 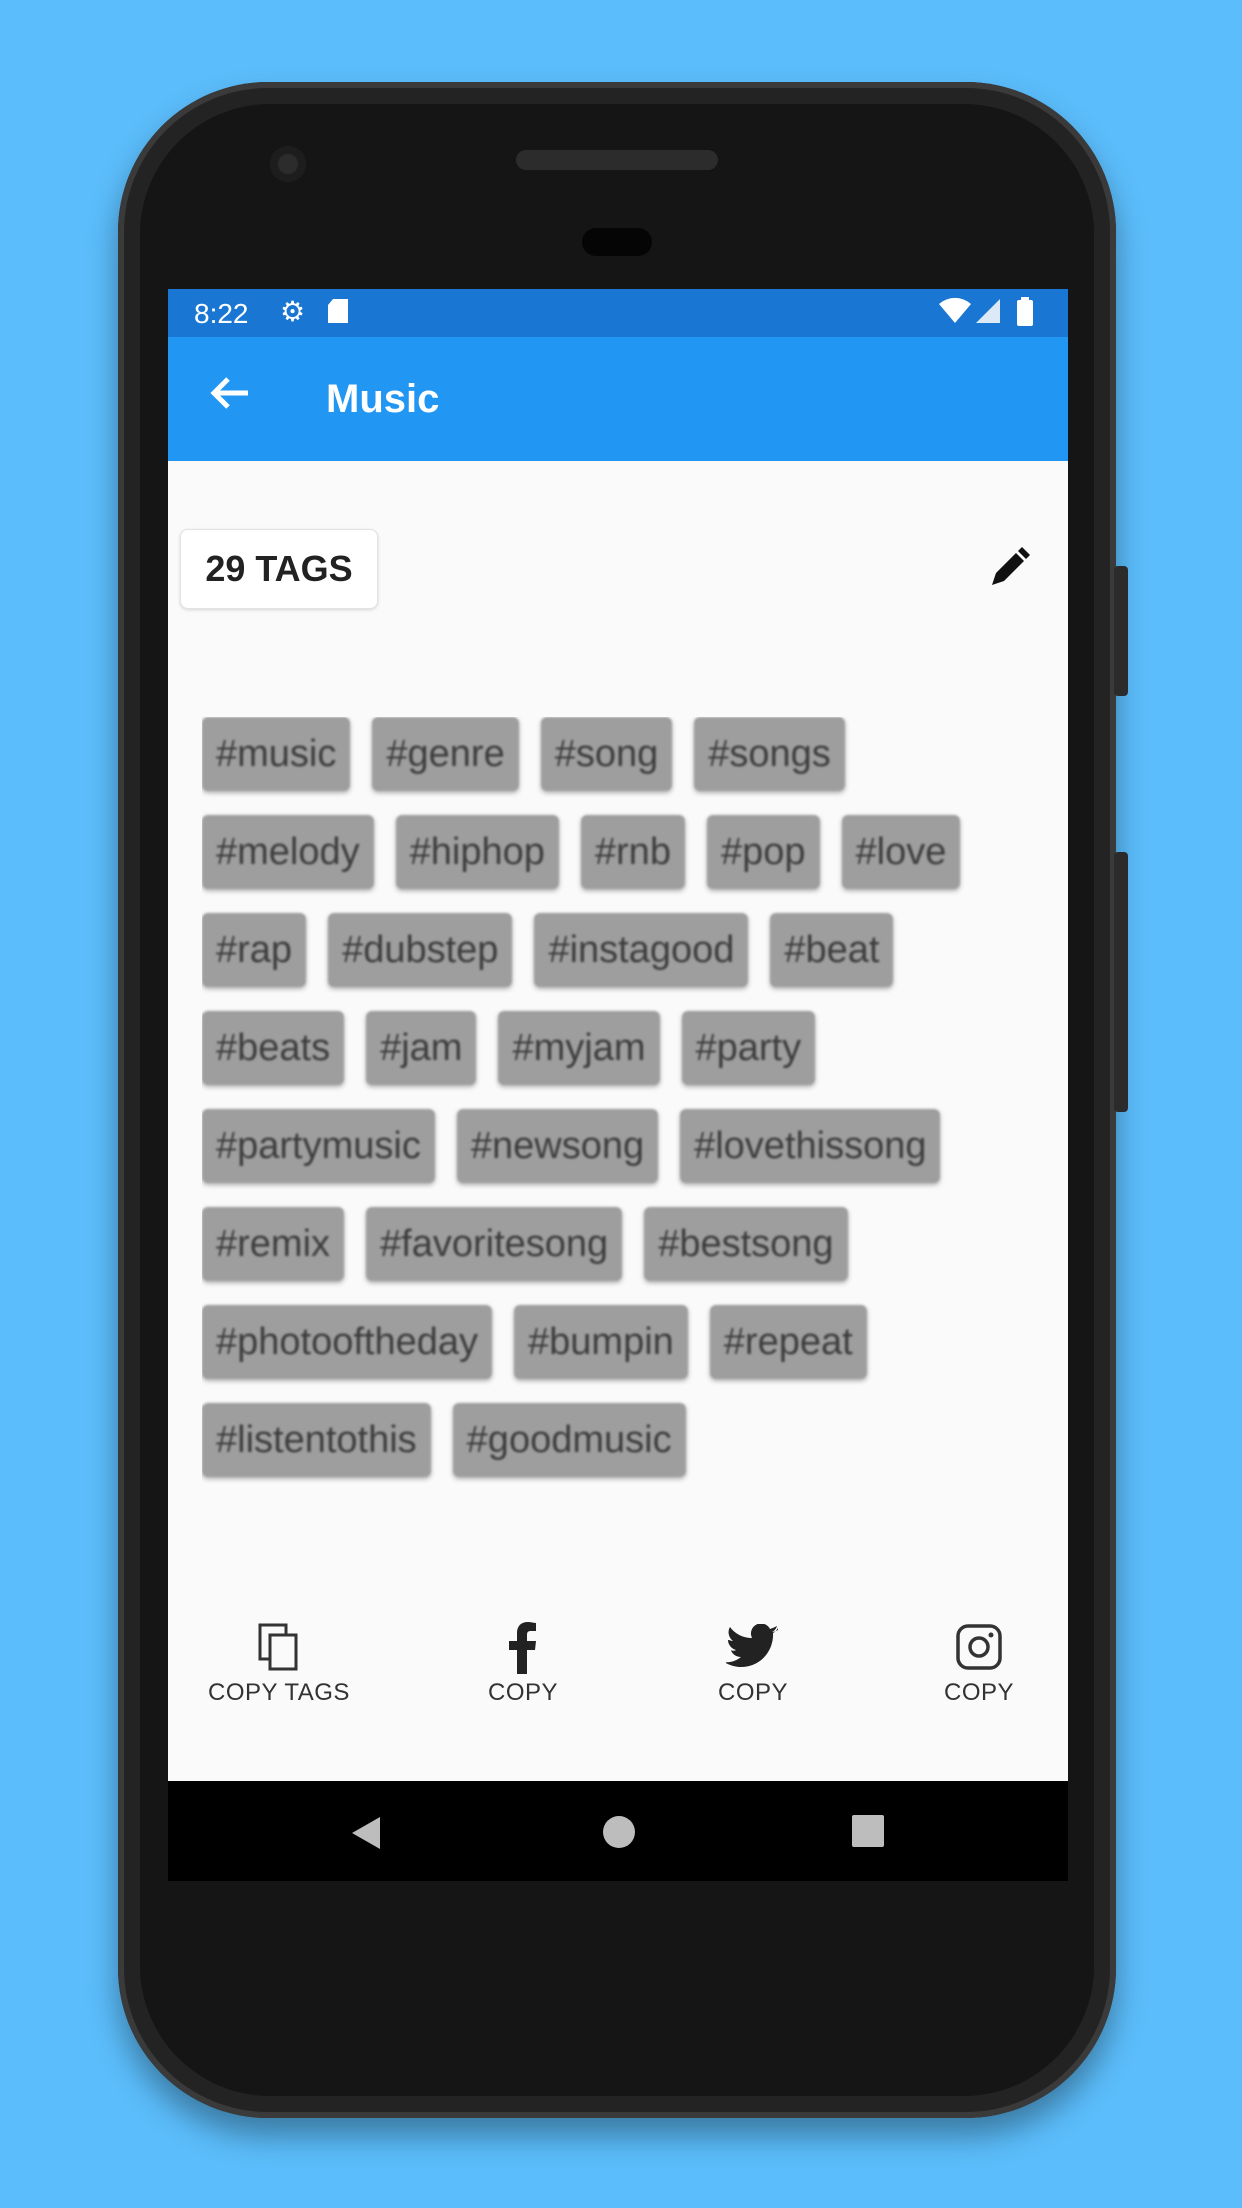 I want to click on tag-chip: #melody, so click(x=288, y=852).